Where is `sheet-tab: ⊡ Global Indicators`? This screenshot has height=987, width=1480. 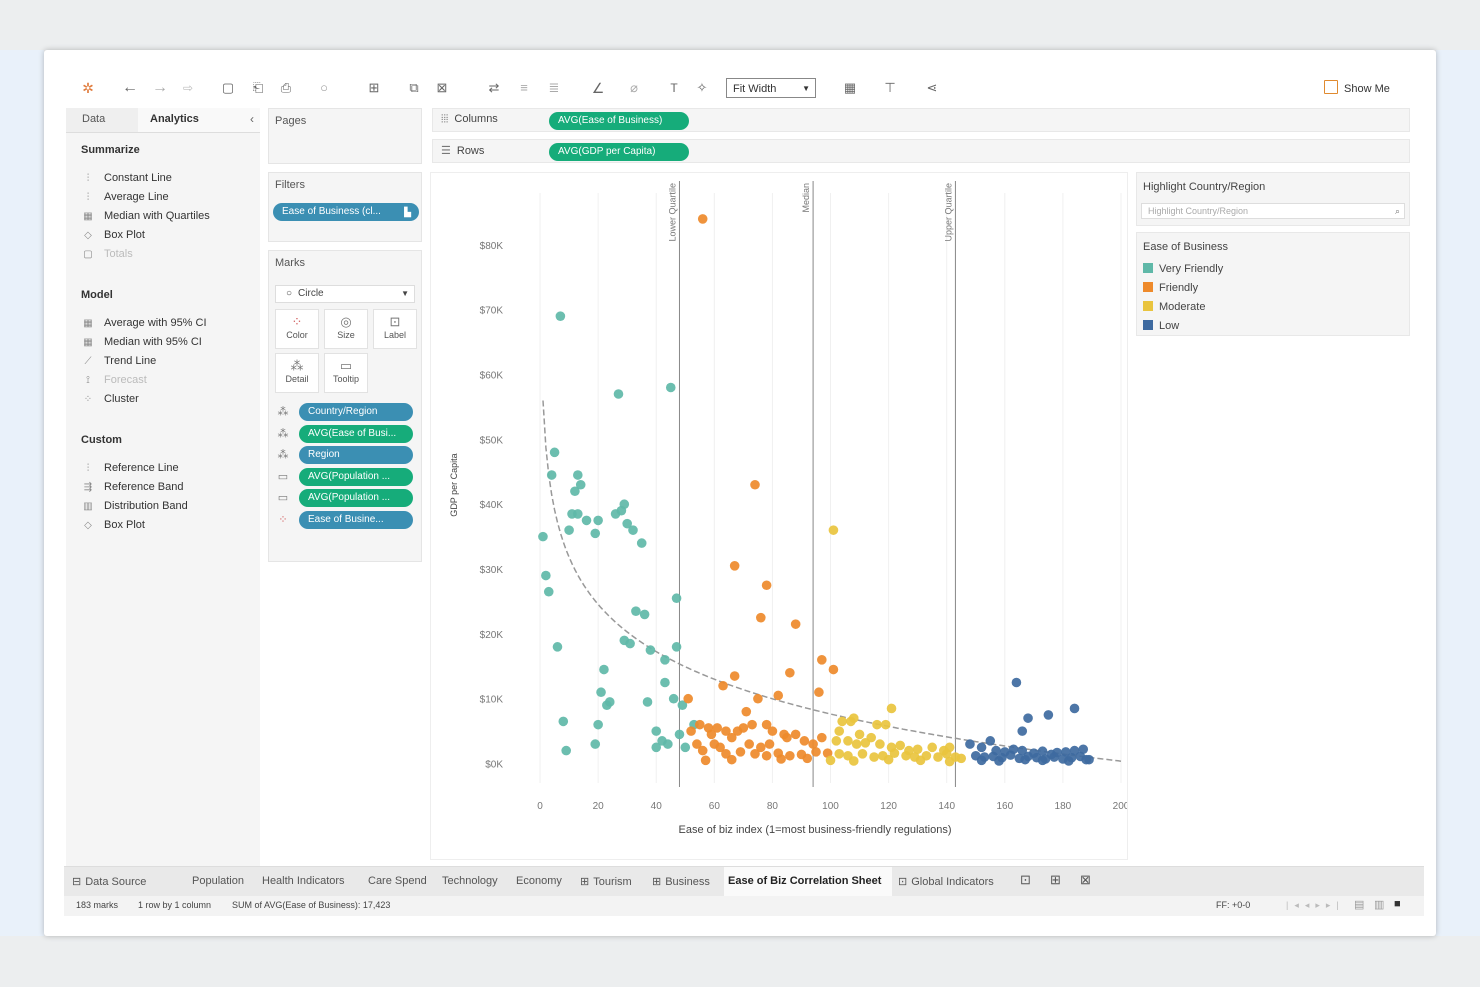
sheet-tab: ⊡ Global Indicators is located at coordinates (946, 881).